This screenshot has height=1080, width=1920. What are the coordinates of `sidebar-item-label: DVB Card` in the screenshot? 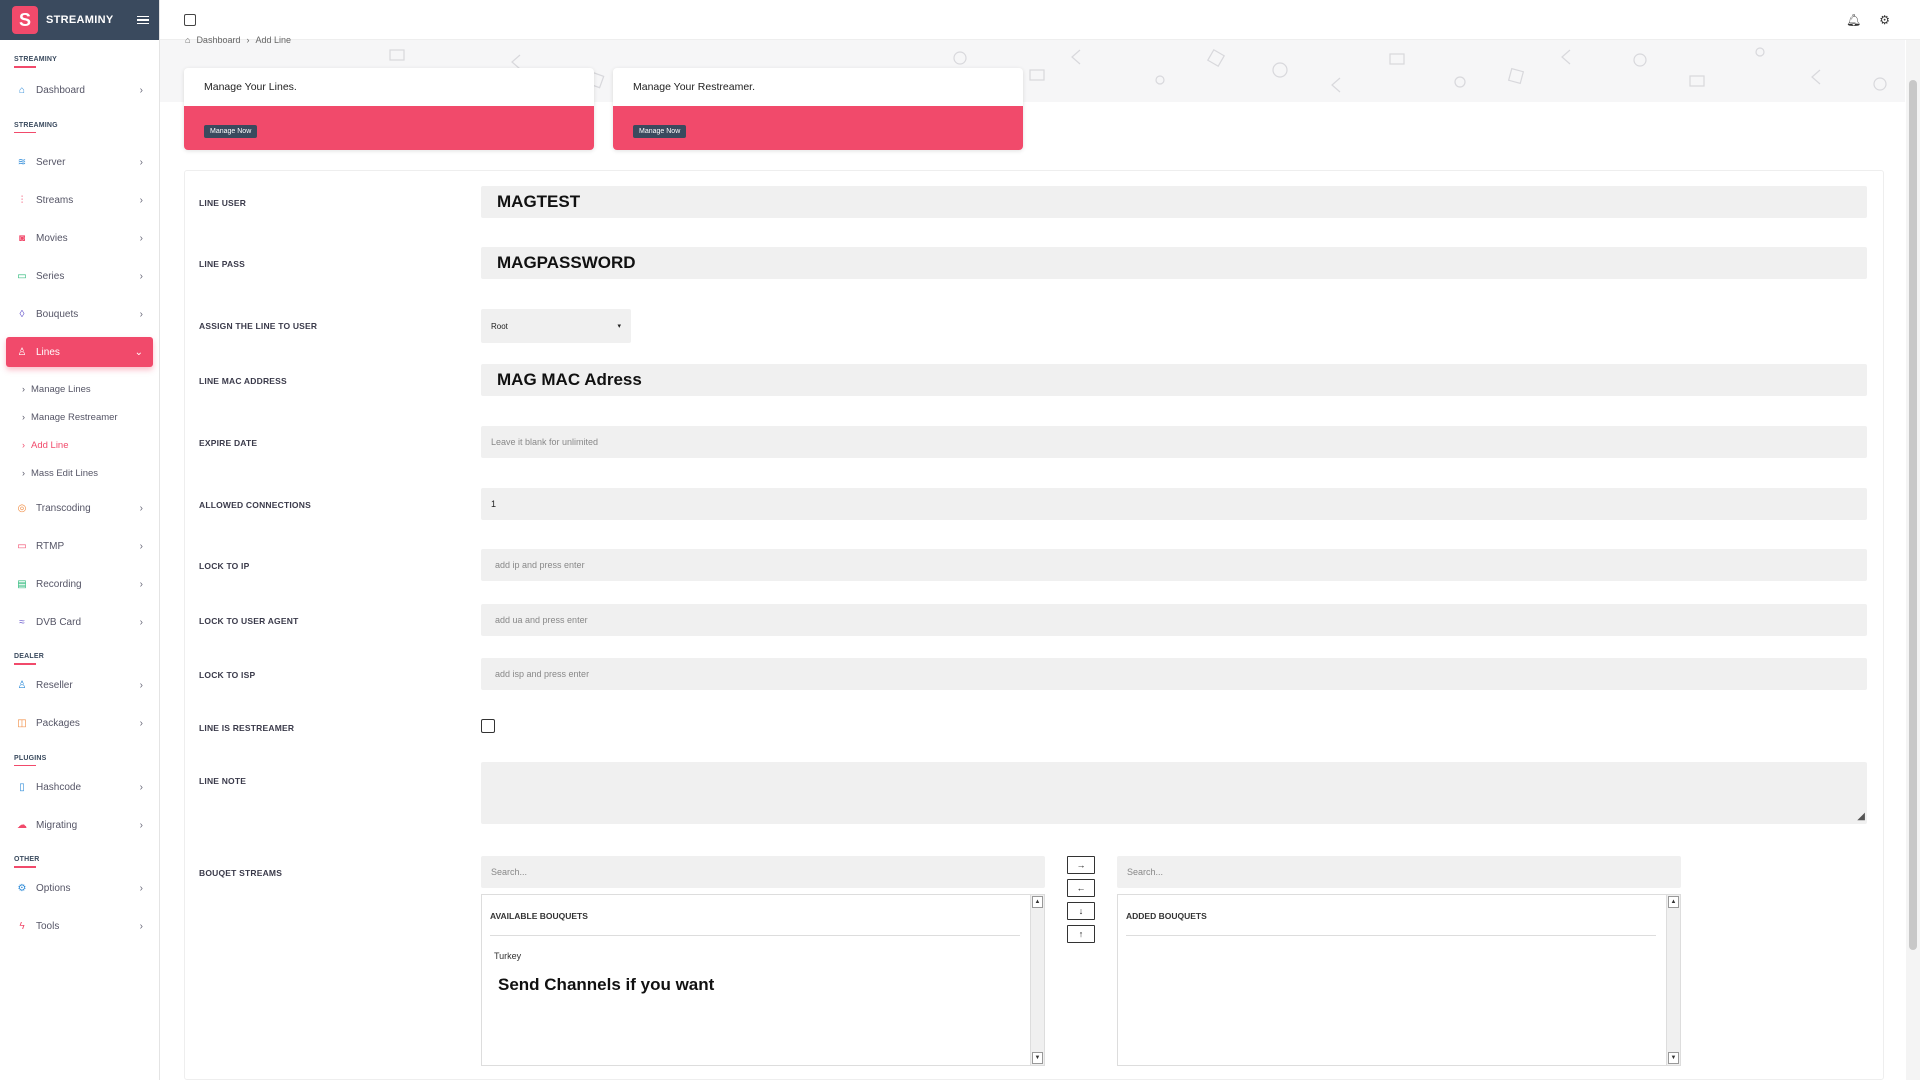 It's located at (59, 622).